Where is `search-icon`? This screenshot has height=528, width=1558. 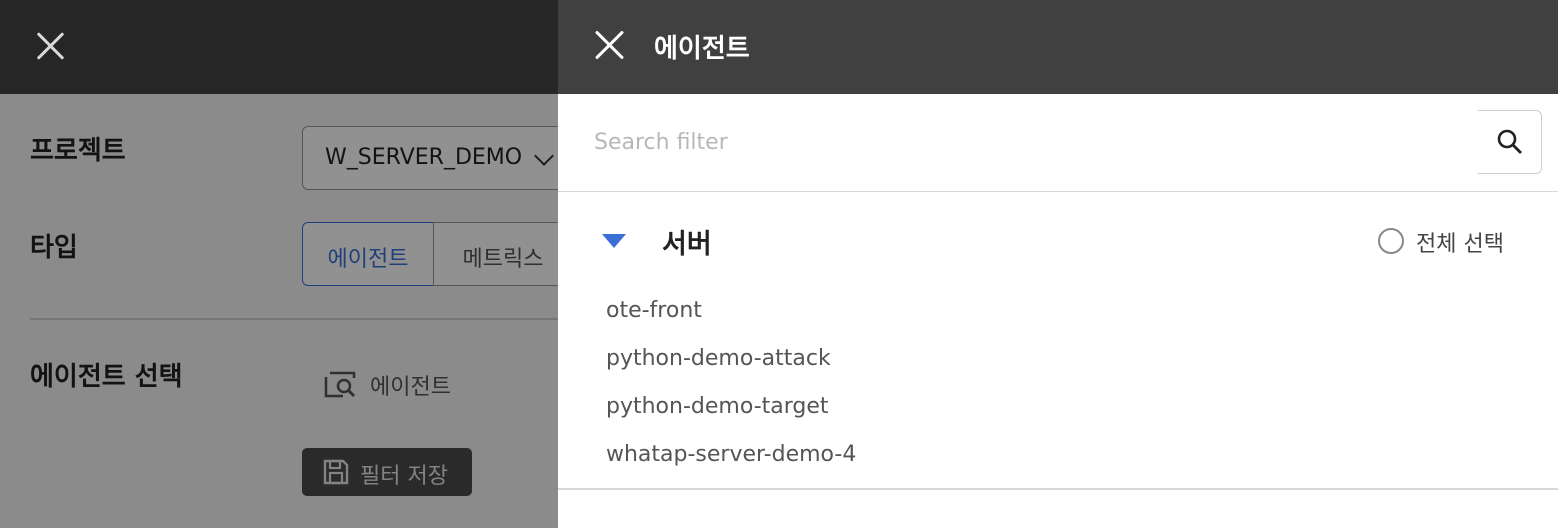 search-icon is located at coordinates (1509, 141).